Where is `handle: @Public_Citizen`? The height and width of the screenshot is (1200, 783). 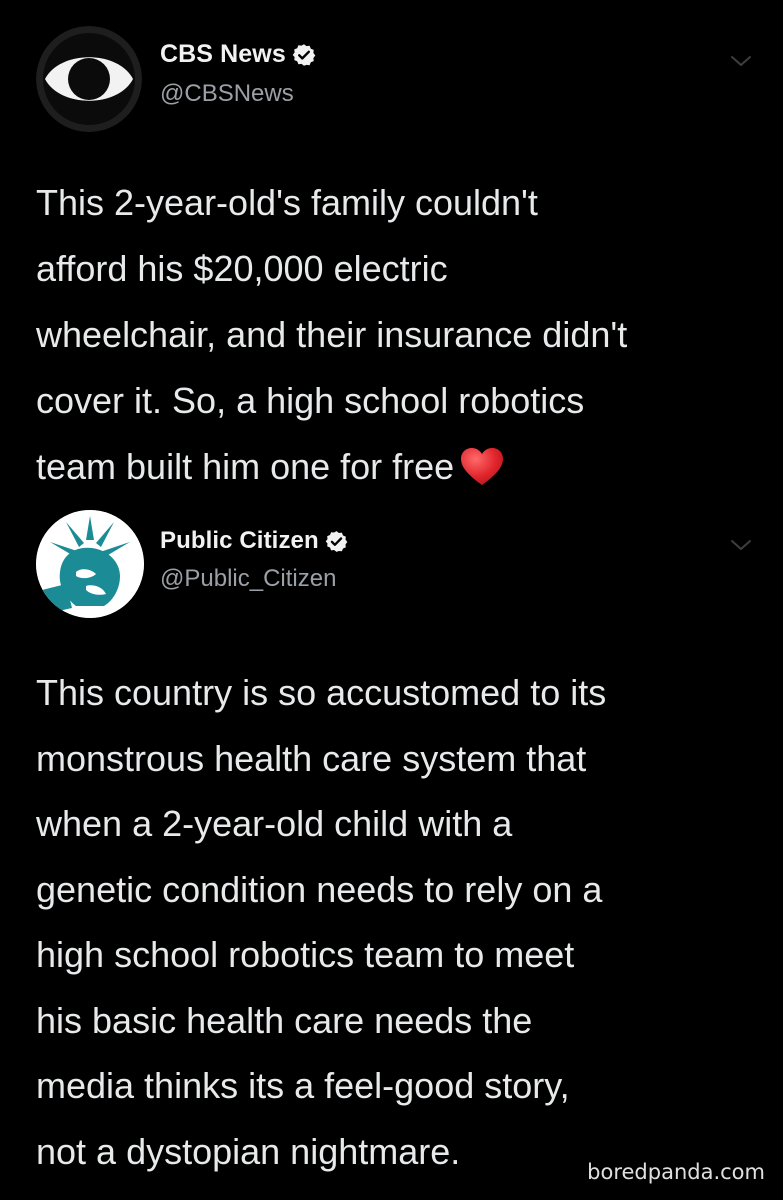 handle: @Public_Citizen is located at coordinates (248, 579).